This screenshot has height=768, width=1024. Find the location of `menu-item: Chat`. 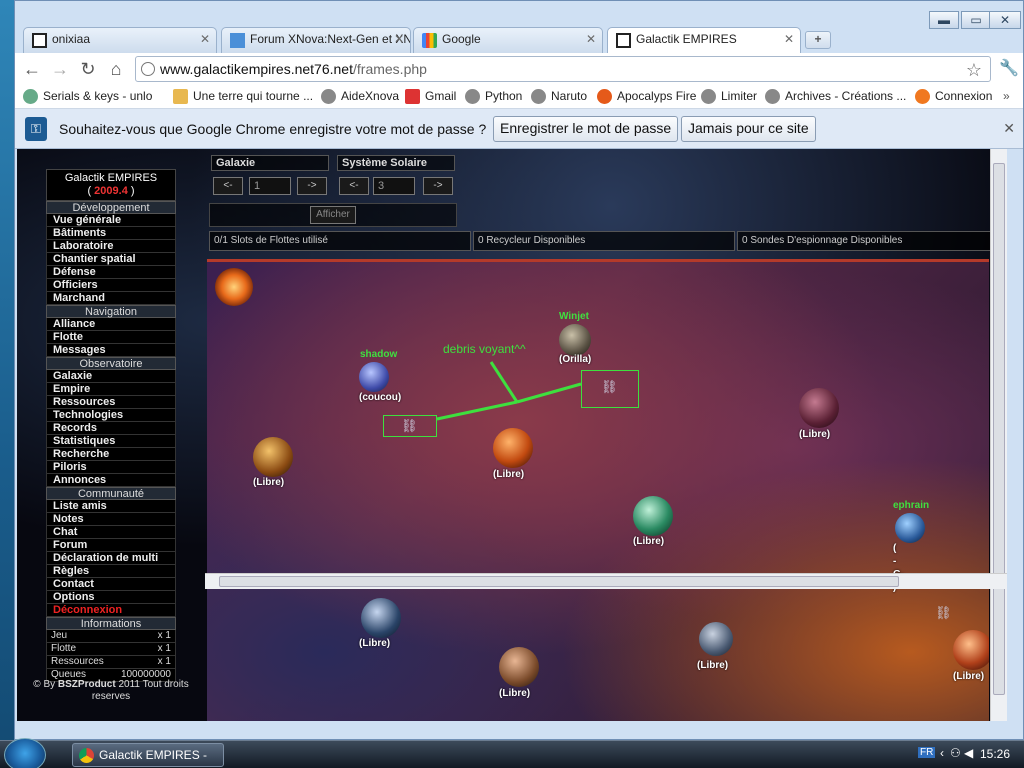

menu-item: Chat is located at coordinates (111, 532).